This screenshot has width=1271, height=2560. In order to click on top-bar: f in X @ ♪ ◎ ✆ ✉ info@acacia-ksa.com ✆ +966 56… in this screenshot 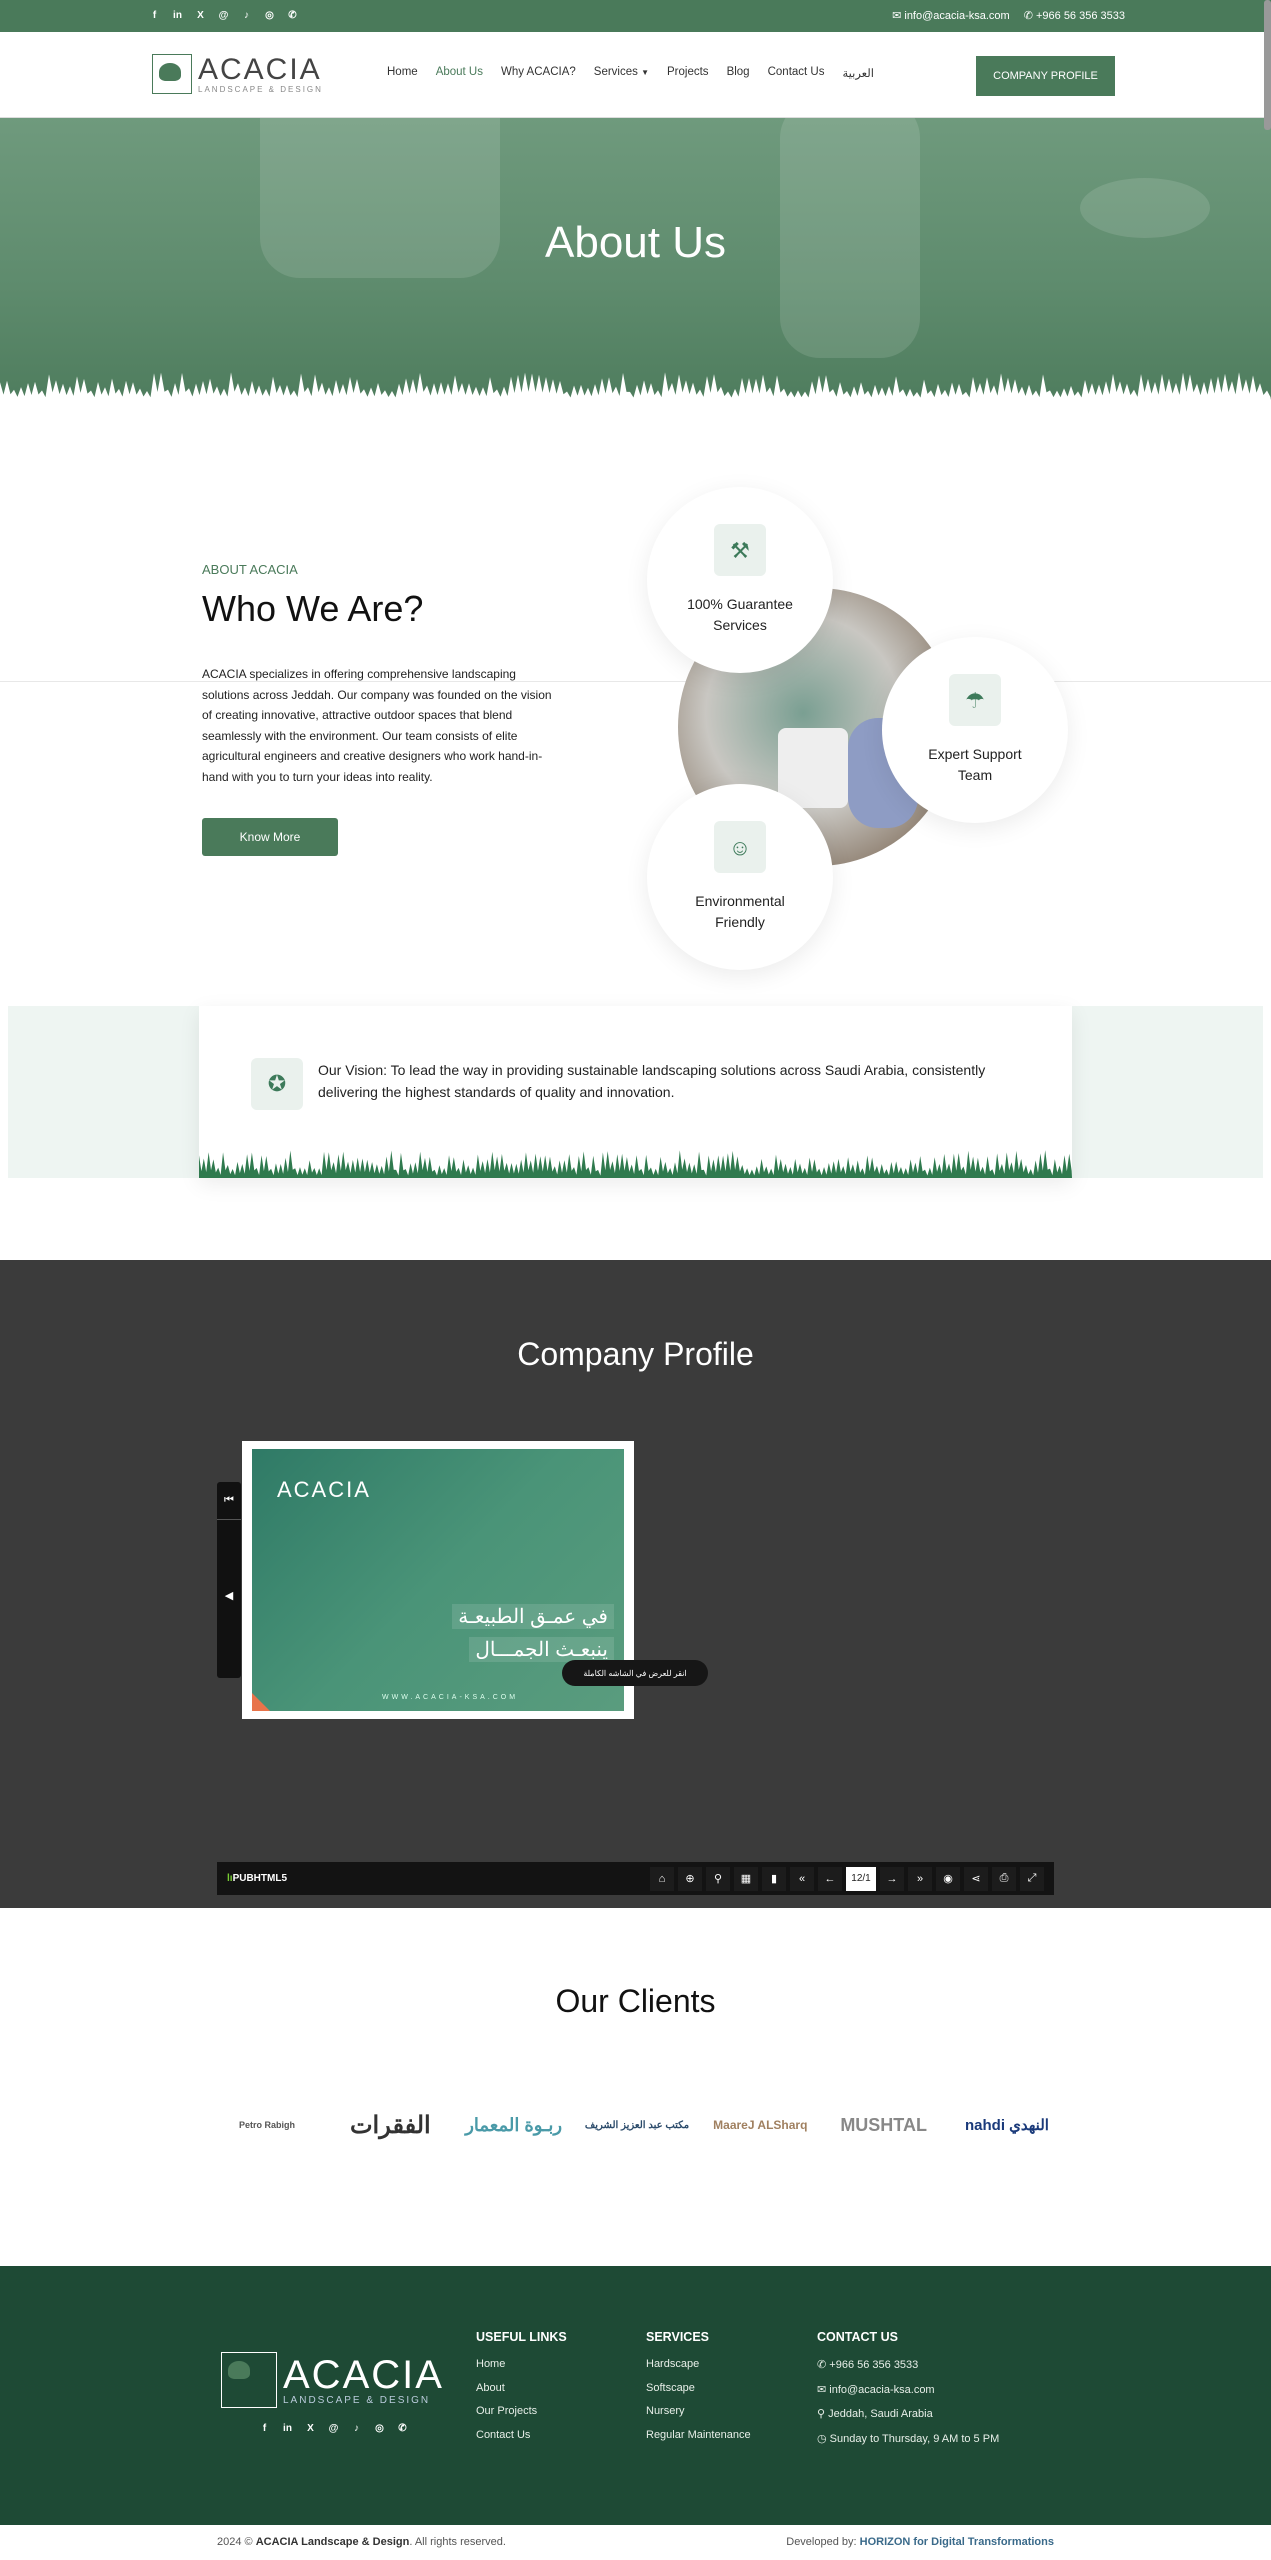, I will do `click(635, 16)`.